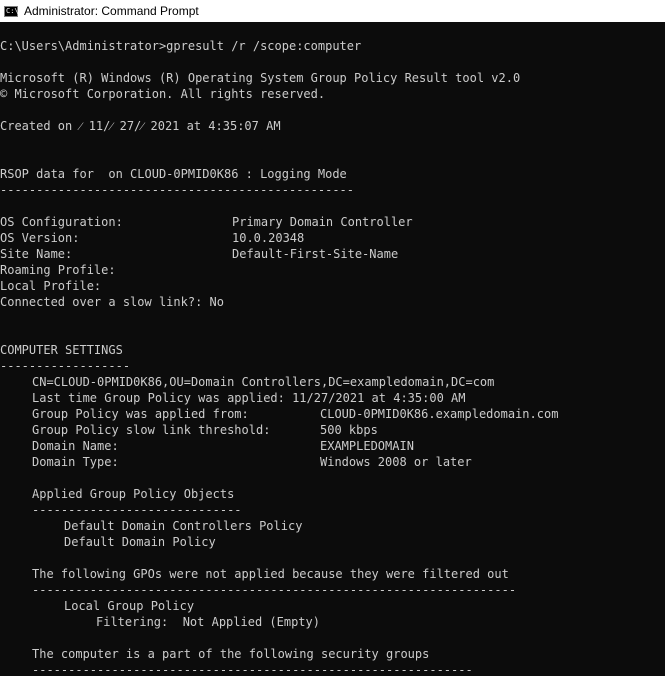 The height and width of the screenshot is (676, 665). What do you see at coordinates (332, 366) in the screenshot?
I see `console-line: ------------------` at bounding box center [332, 366].